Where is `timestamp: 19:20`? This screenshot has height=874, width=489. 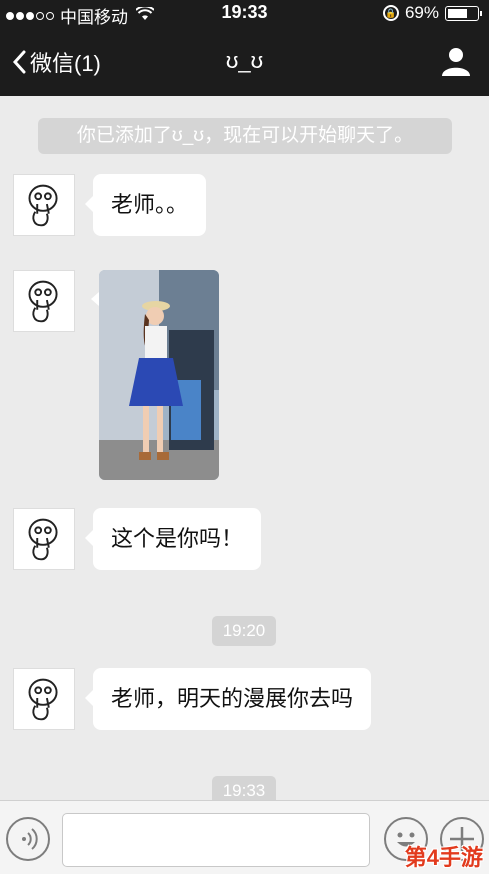
timestamp: 19:20 is located at coordinates (244, 631).